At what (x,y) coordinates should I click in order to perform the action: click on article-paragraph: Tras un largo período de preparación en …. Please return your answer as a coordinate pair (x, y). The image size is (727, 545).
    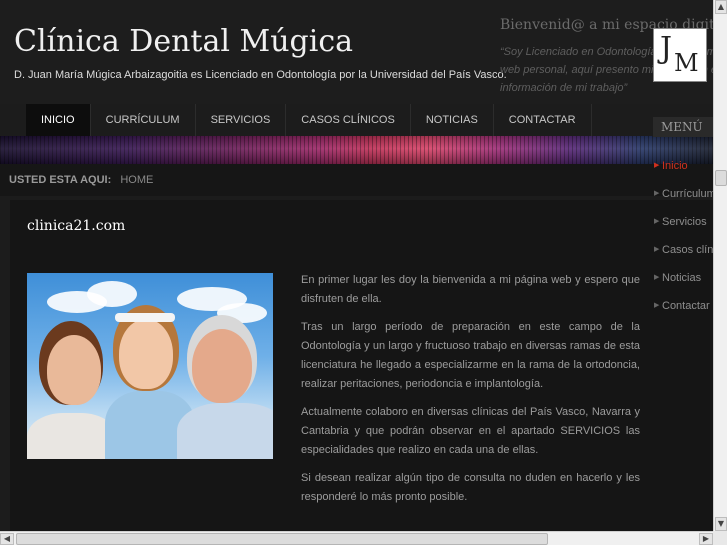
    Looking at the image, I should click on (470, 355).